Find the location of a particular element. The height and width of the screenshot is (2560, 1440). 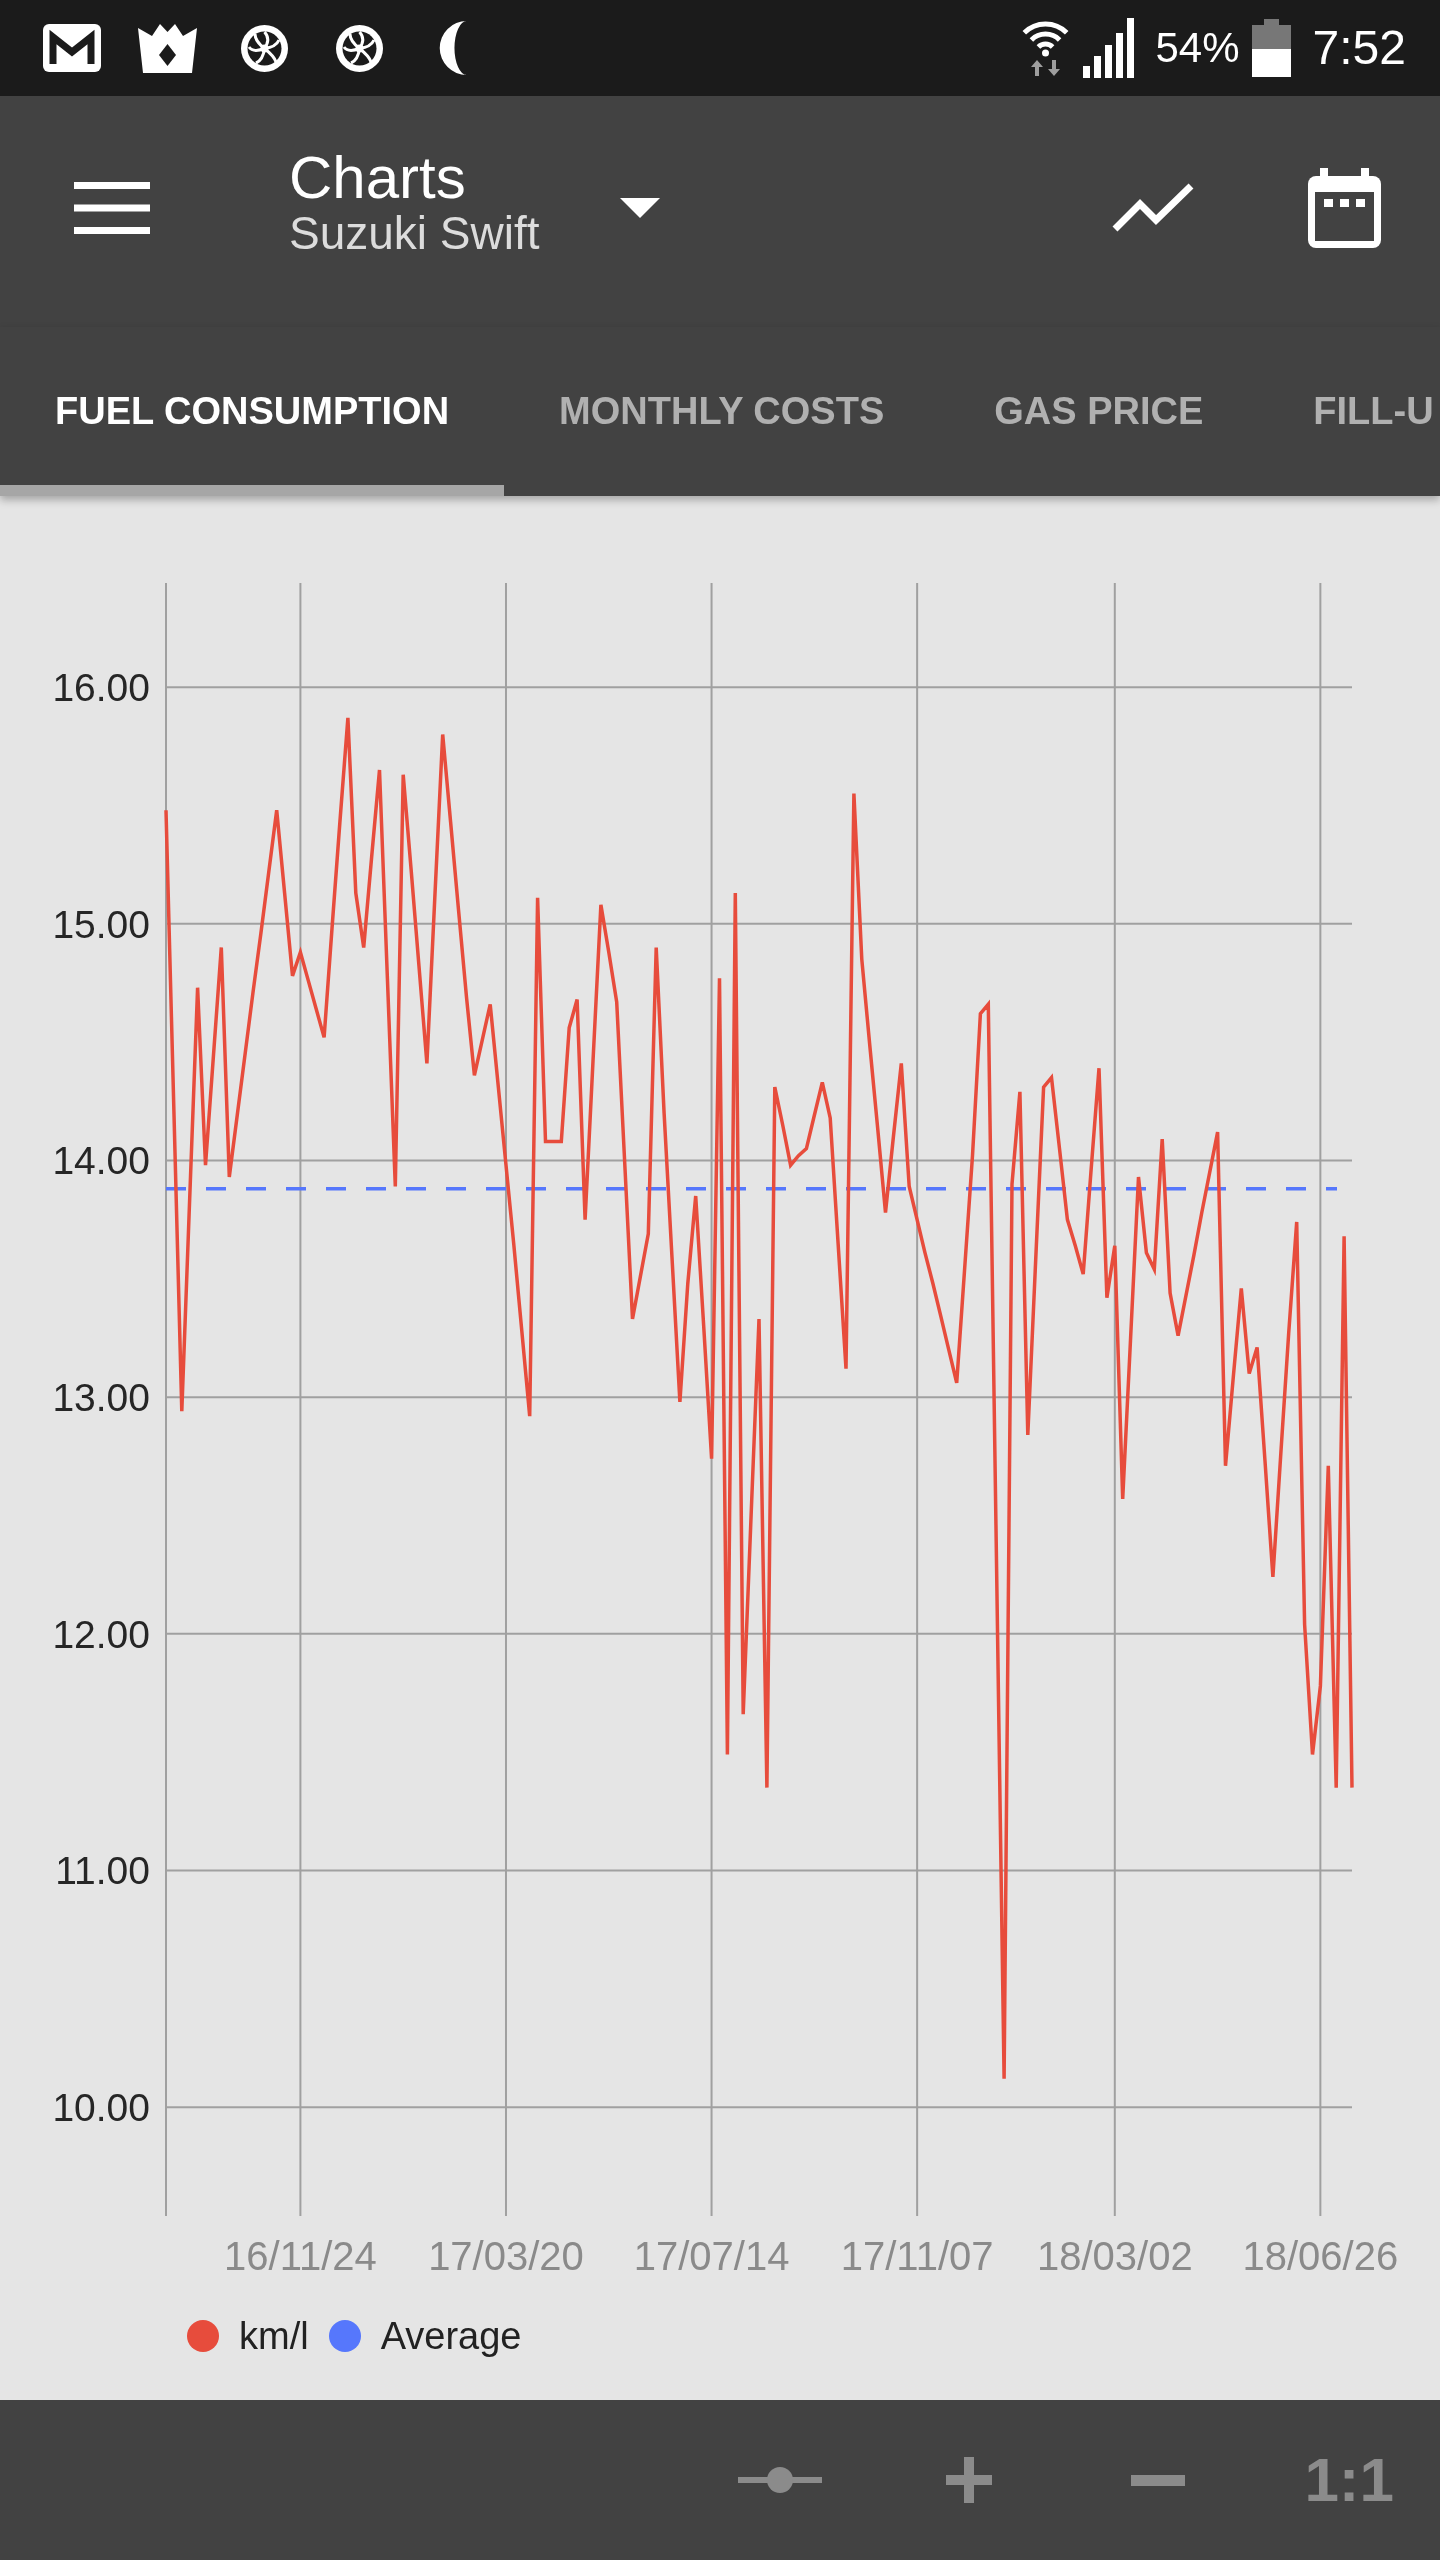

y-axis-label: 12.00 is located at coordinates (101, 1634).